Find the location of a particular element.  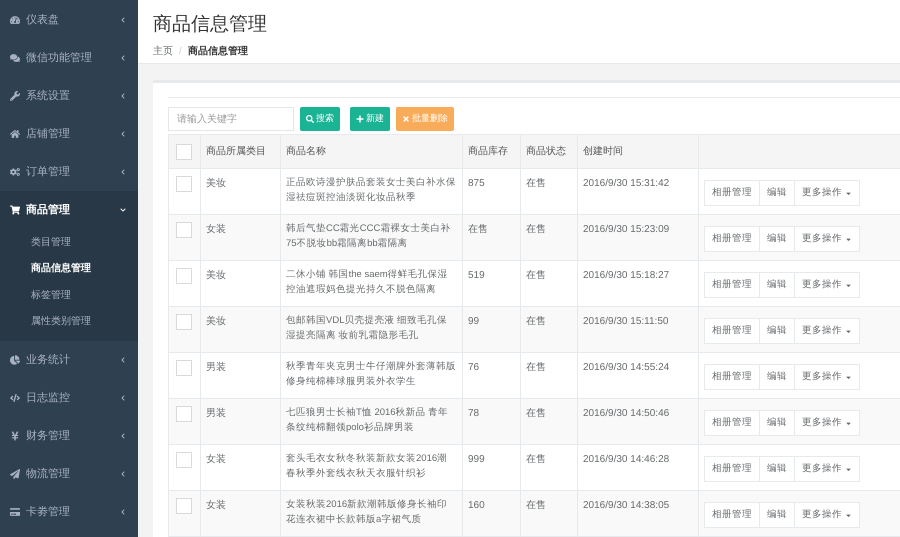

table-cell: 2016/9/30 14:38:05 is located at coordinates (638, 513).